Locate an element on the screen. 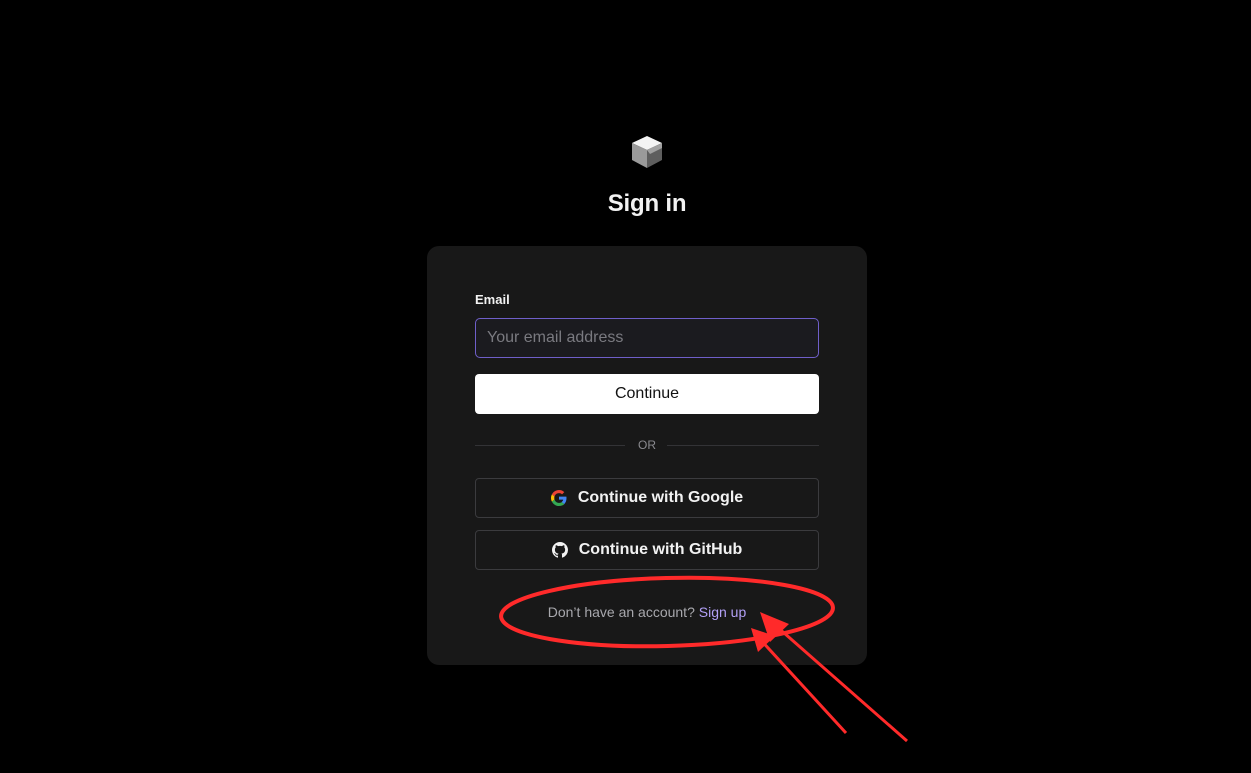 The image size is (1251, 773). google-icon is located at coordinates (558, 498).